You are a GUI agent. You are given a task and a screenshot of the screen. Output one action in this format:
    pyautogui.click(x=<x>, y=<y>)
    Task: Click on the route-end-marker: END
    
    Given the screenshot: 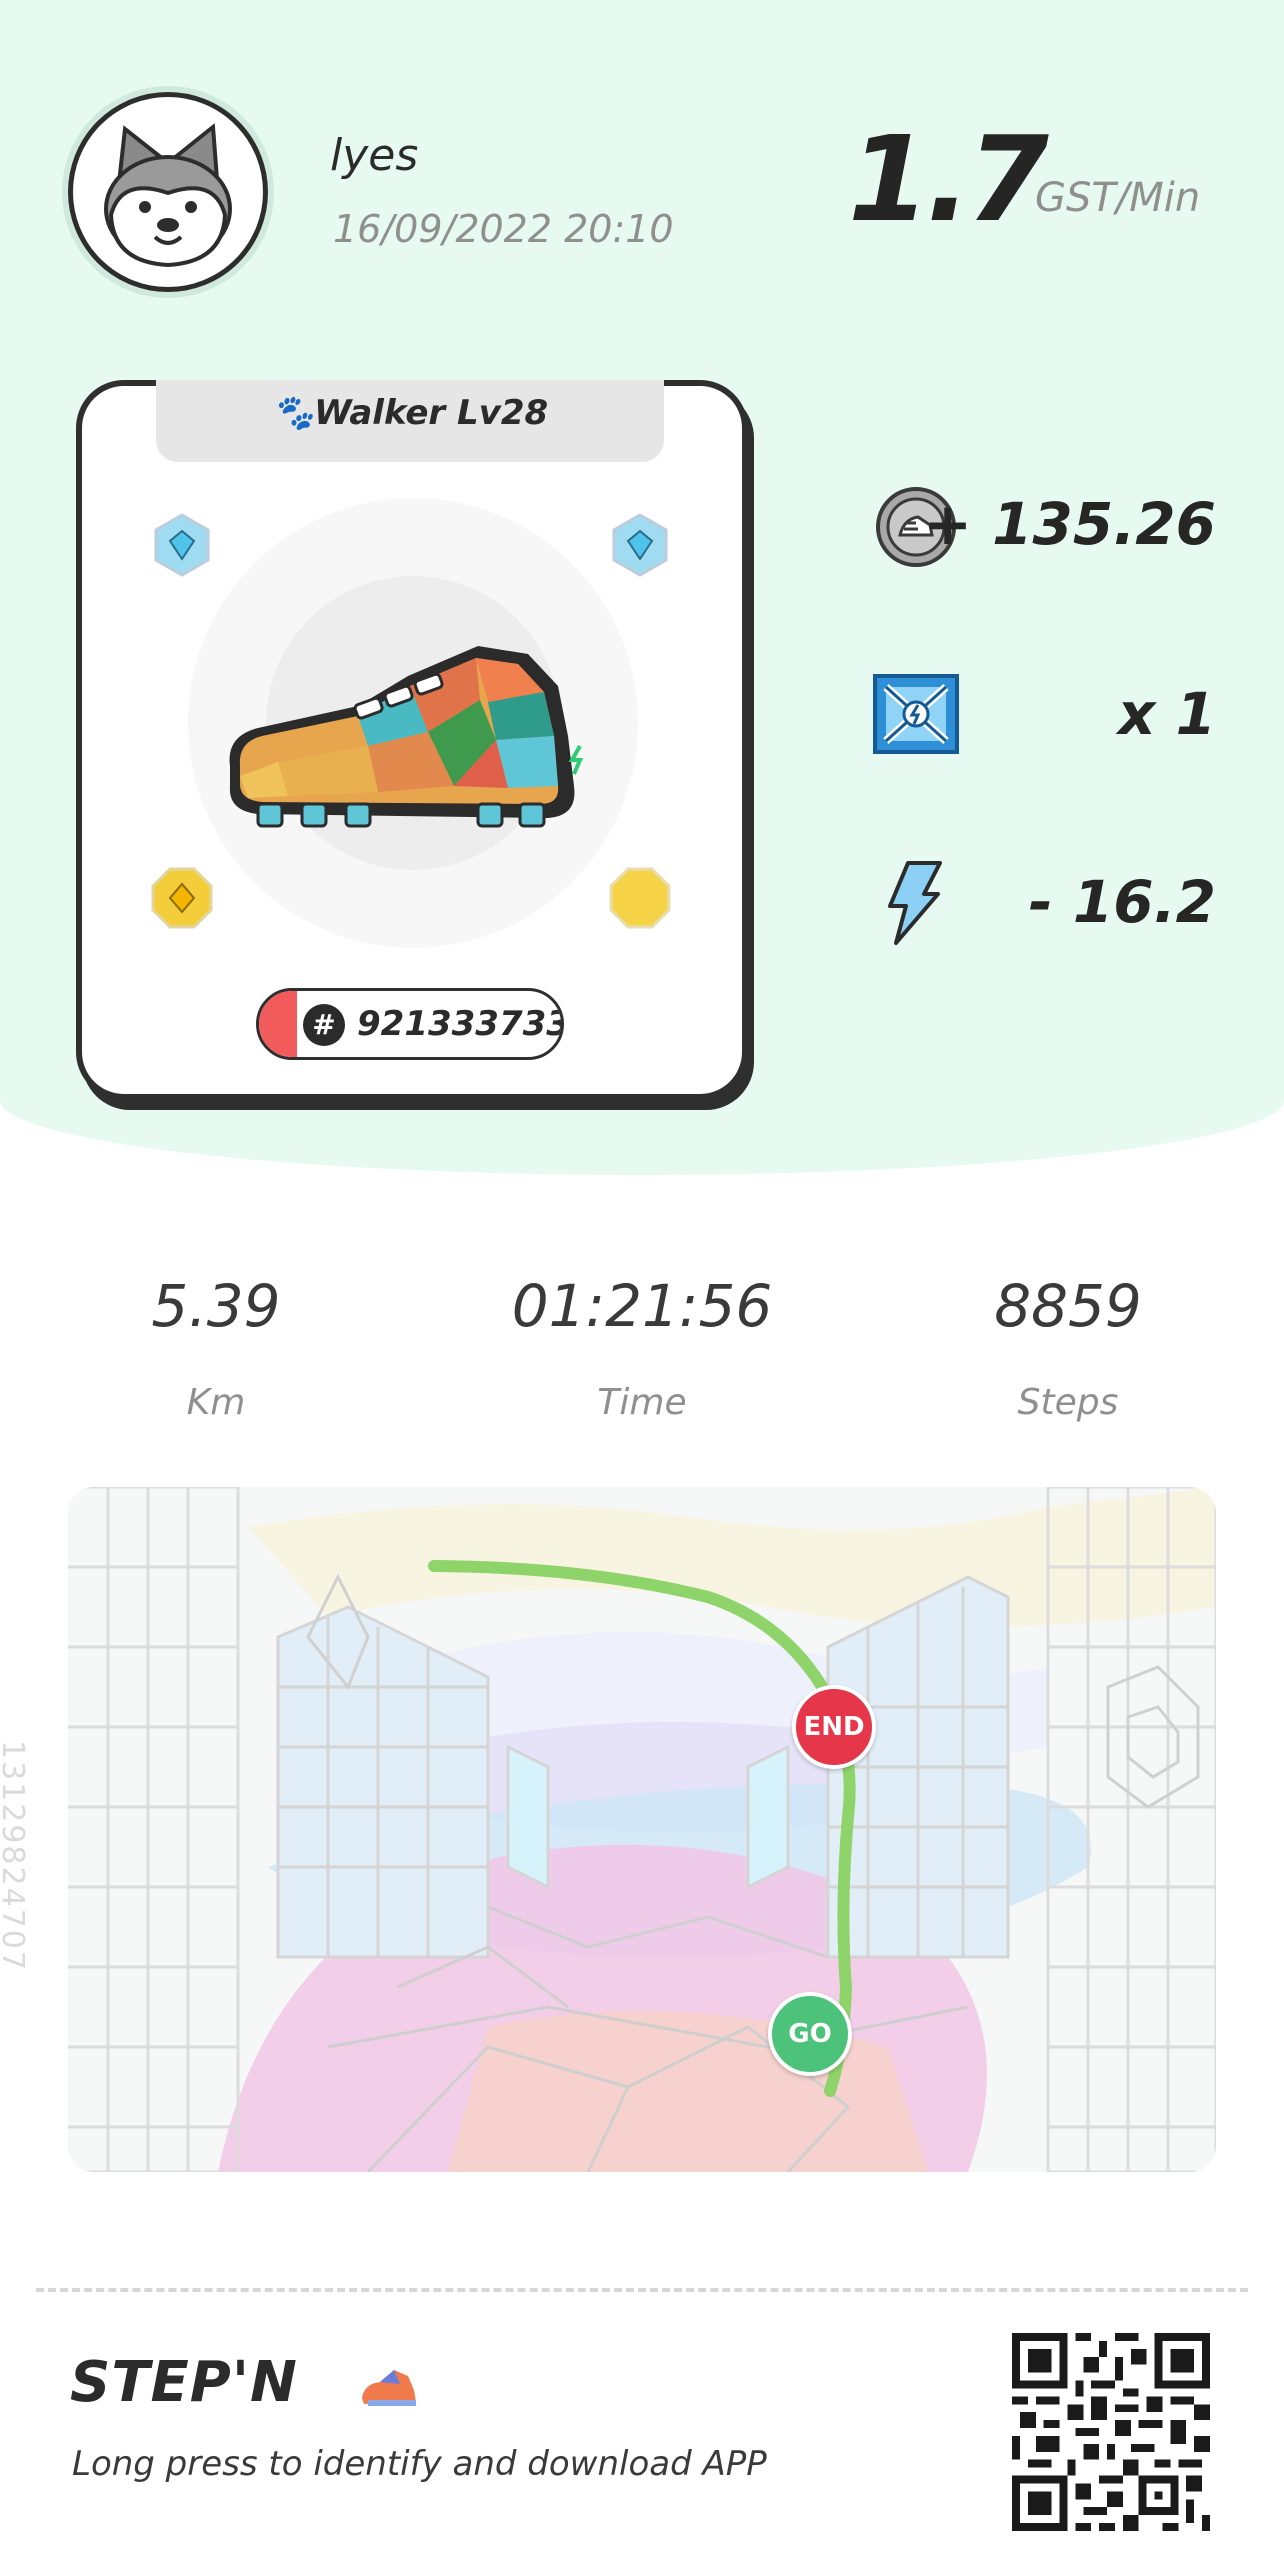 What is the action you would take?
    pyautogui.click(x=834, y=1727)
    